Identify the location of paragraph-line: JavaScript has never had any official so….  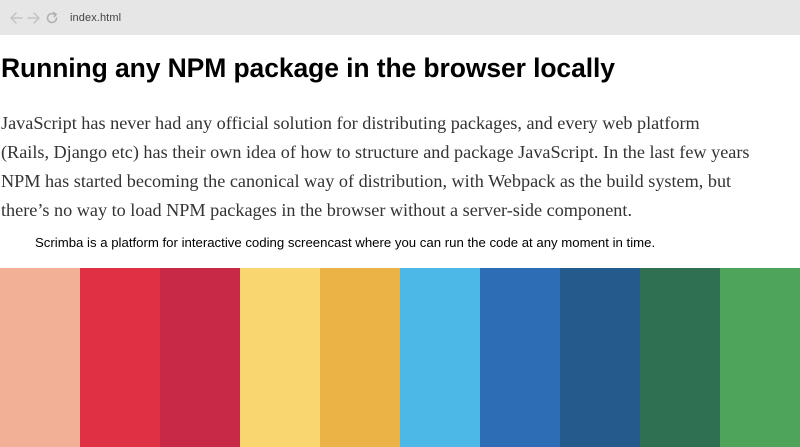
(350, 123).